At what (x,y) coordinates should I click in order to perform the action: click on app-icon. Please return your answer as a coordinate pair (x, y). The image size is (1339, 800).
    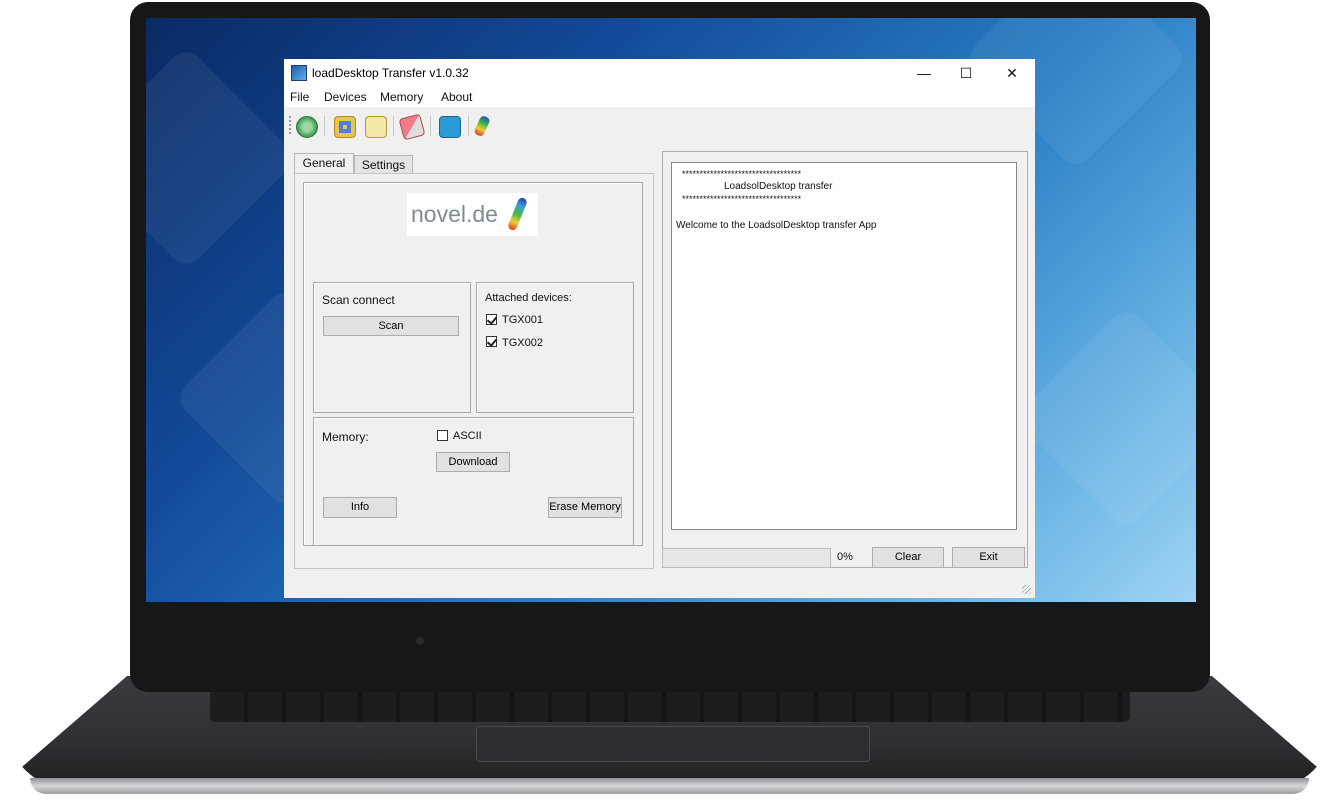
    Looking at the image, I should click on (299, 73).